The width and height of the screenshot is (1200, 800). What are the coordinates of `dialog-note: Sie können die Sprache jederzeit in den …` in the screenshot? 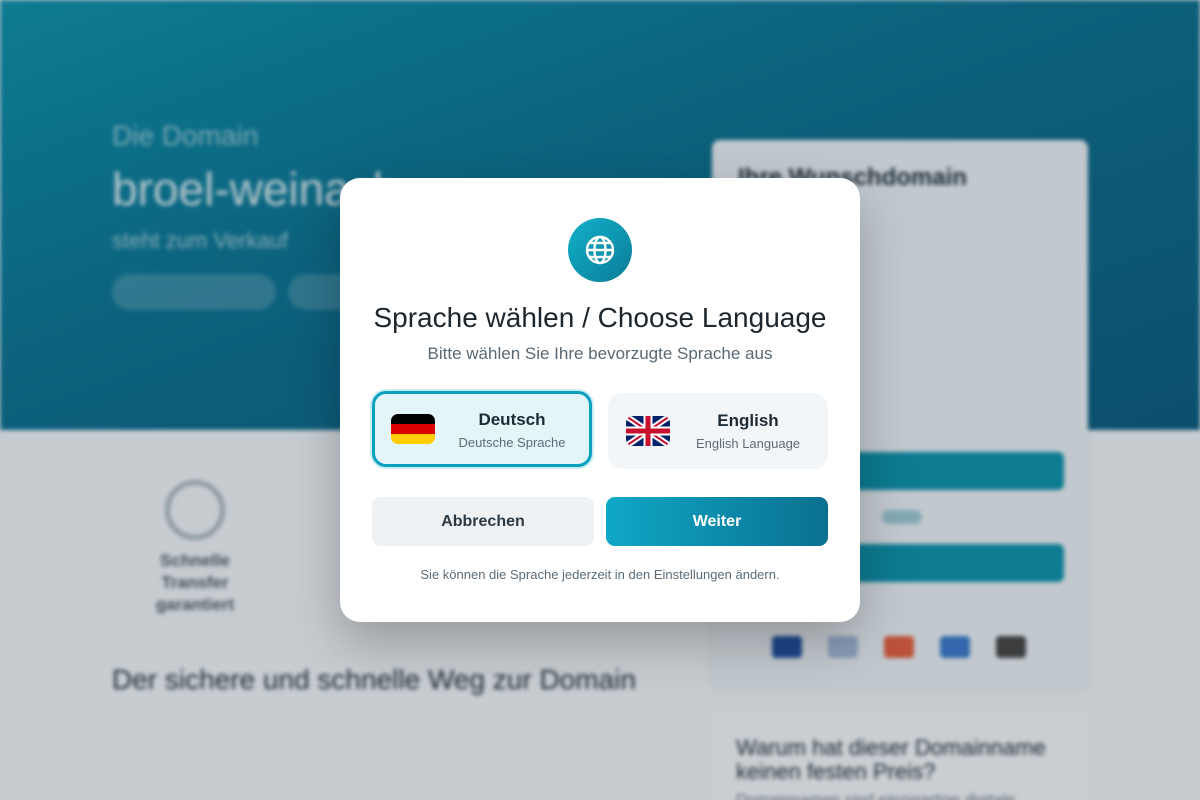 It's located at (600, 574).